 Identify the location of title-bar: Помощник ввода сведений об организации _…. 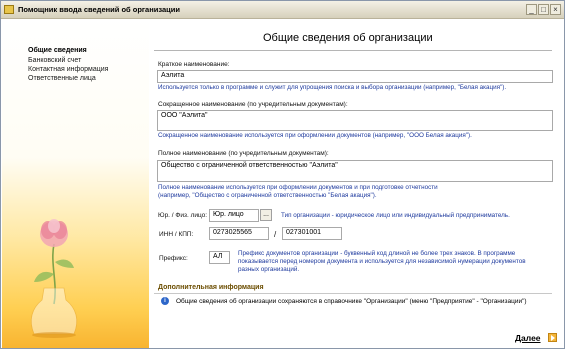
(282, 10).